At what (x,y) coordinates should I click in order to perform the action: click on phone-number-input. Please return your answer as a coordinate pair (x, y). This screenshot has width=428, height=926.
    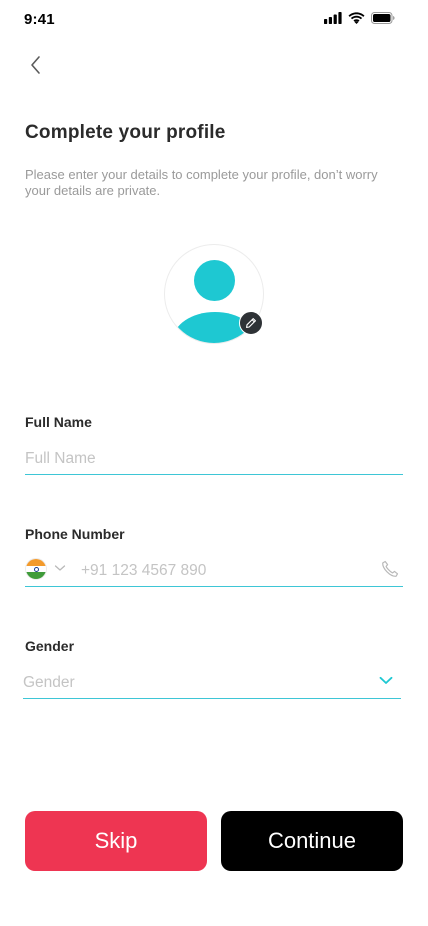
    Looking at the image, I should click on (226, 571).